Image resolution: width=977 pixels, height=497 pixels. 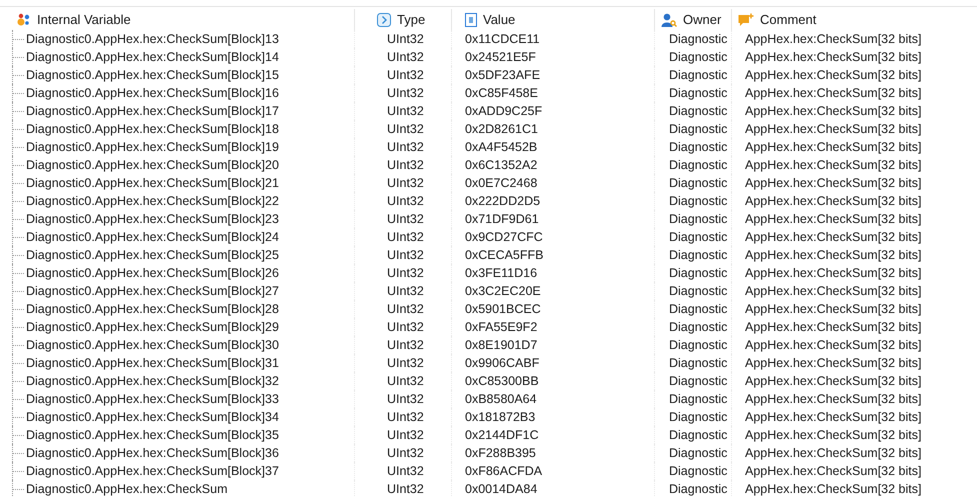 I want to click on value-cell: 0xCECA5FFB, so click(x=504, y=255).